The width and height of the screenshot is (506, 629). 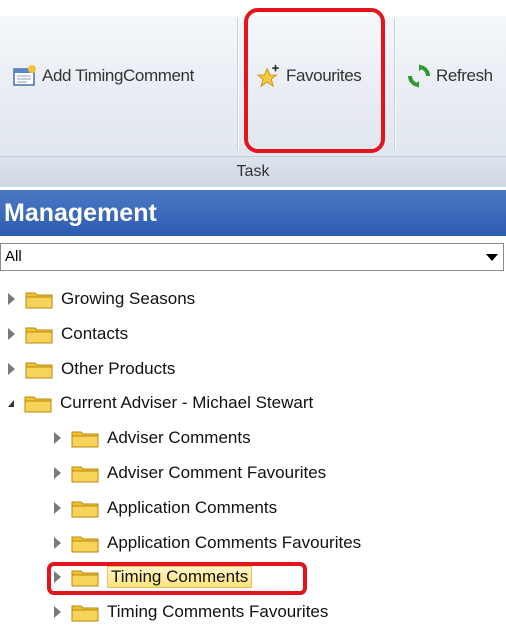 I want to click on add-timing-comment-button: Add TimingComment, so click(x=103, y=76).